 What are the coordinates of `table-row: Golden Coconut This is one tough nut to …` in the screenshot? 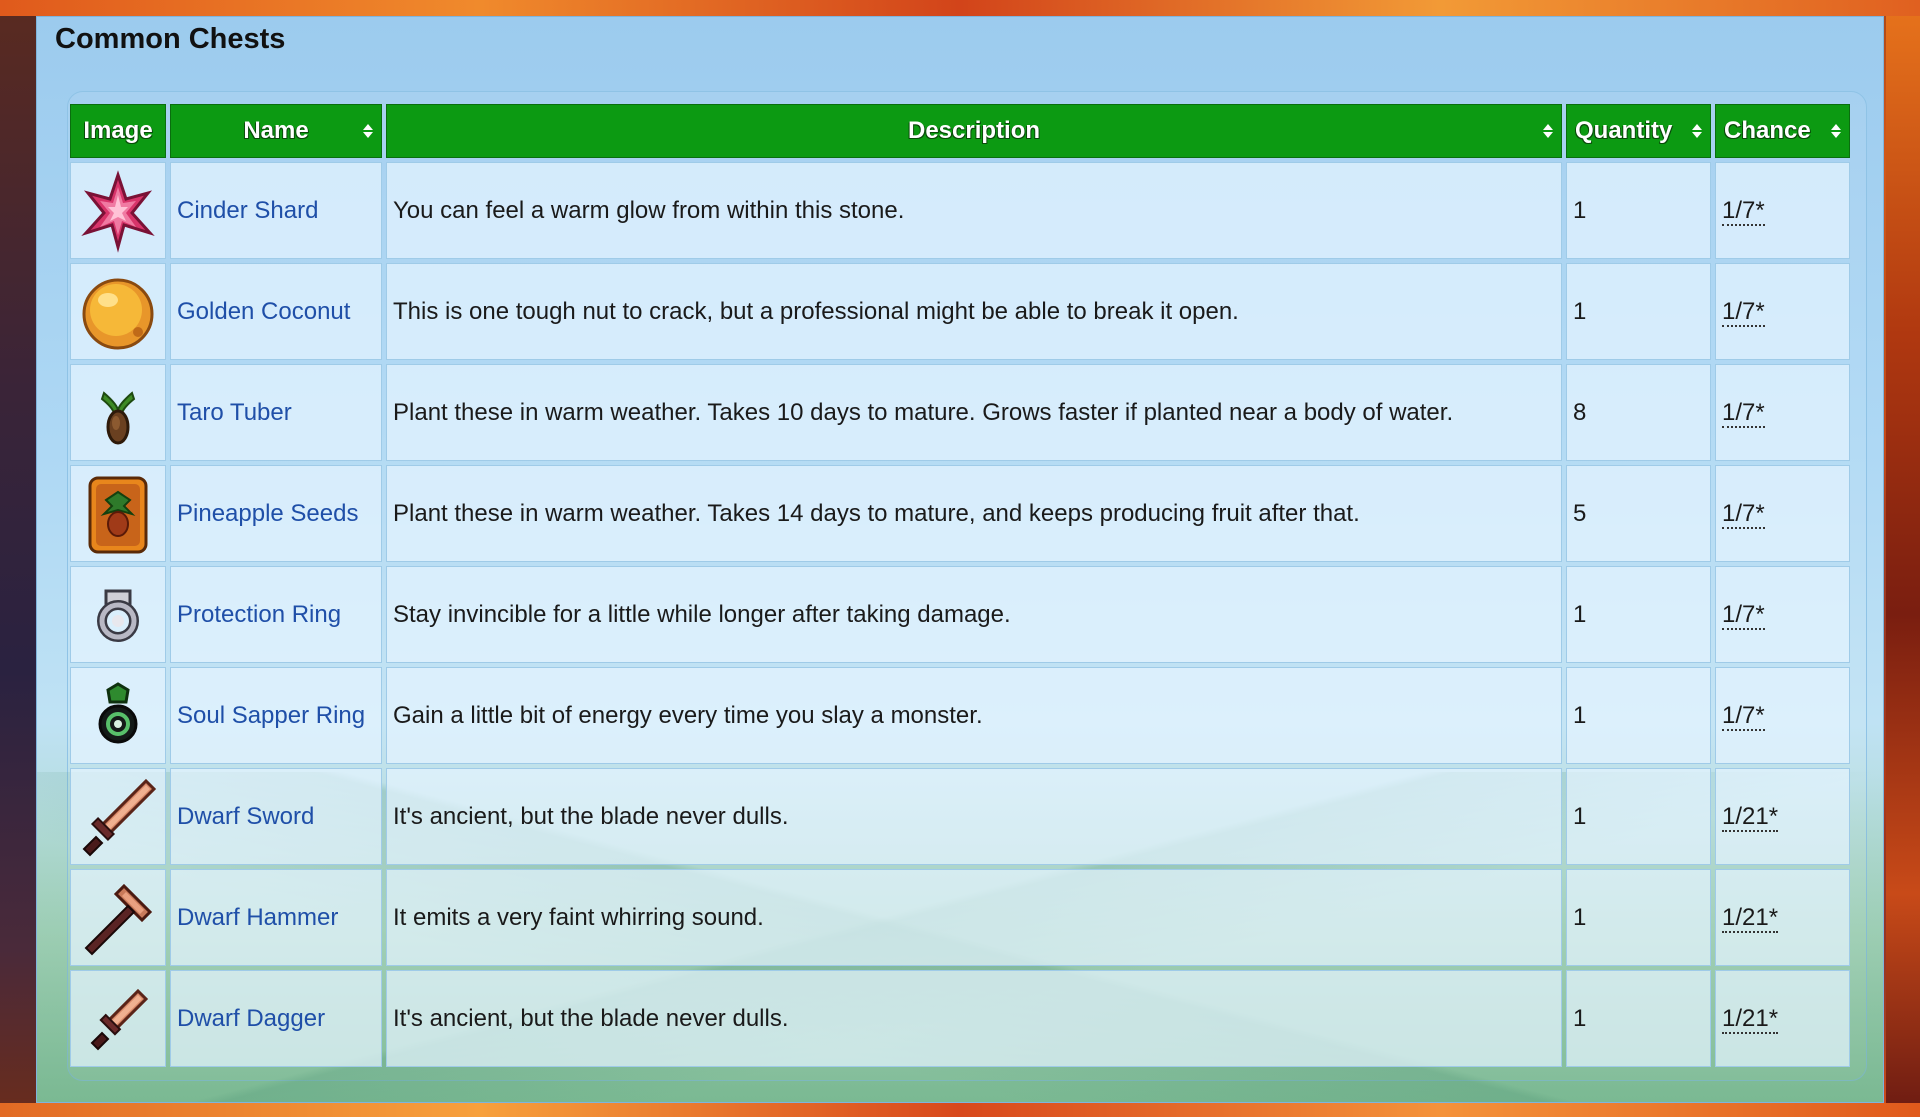 It's located at (960, 311).